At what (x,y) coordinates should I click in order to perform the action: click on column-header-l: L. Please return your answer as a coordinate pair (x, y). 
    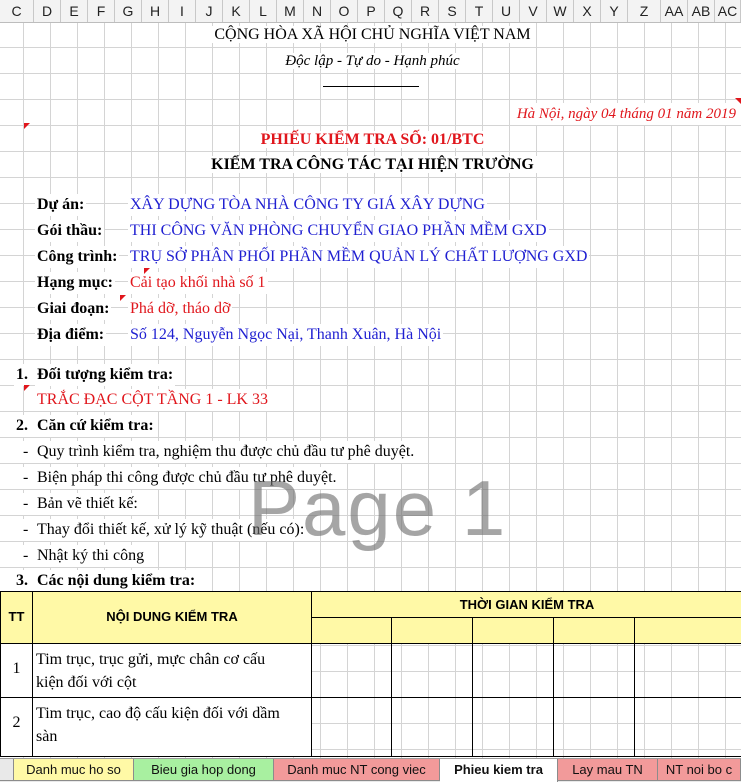
    Looking at the image, I should click on (263, 11).